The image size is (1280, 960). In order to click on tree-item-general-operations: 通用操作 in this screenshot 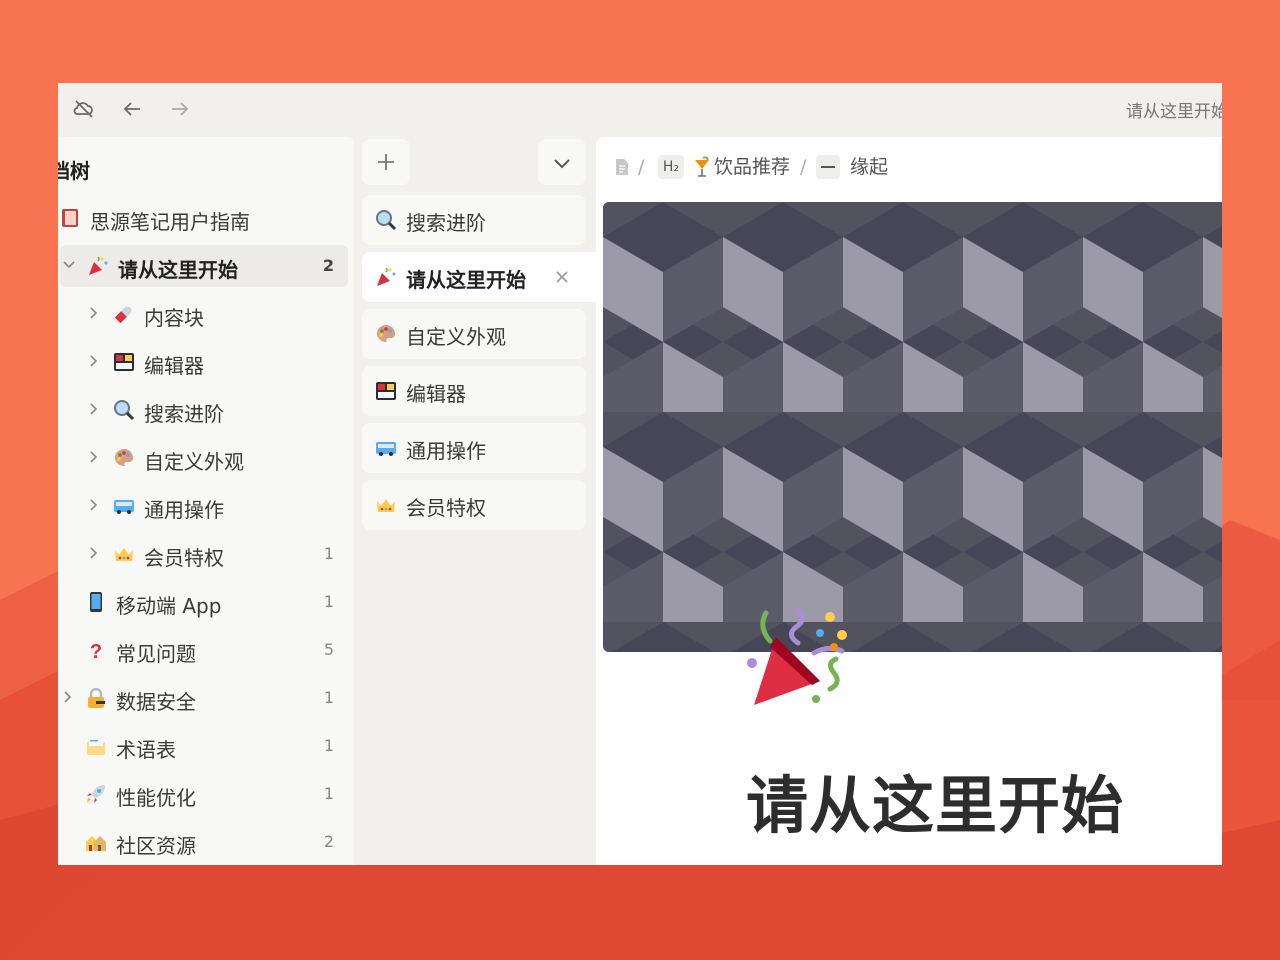, I will do `click(203, 506)`.